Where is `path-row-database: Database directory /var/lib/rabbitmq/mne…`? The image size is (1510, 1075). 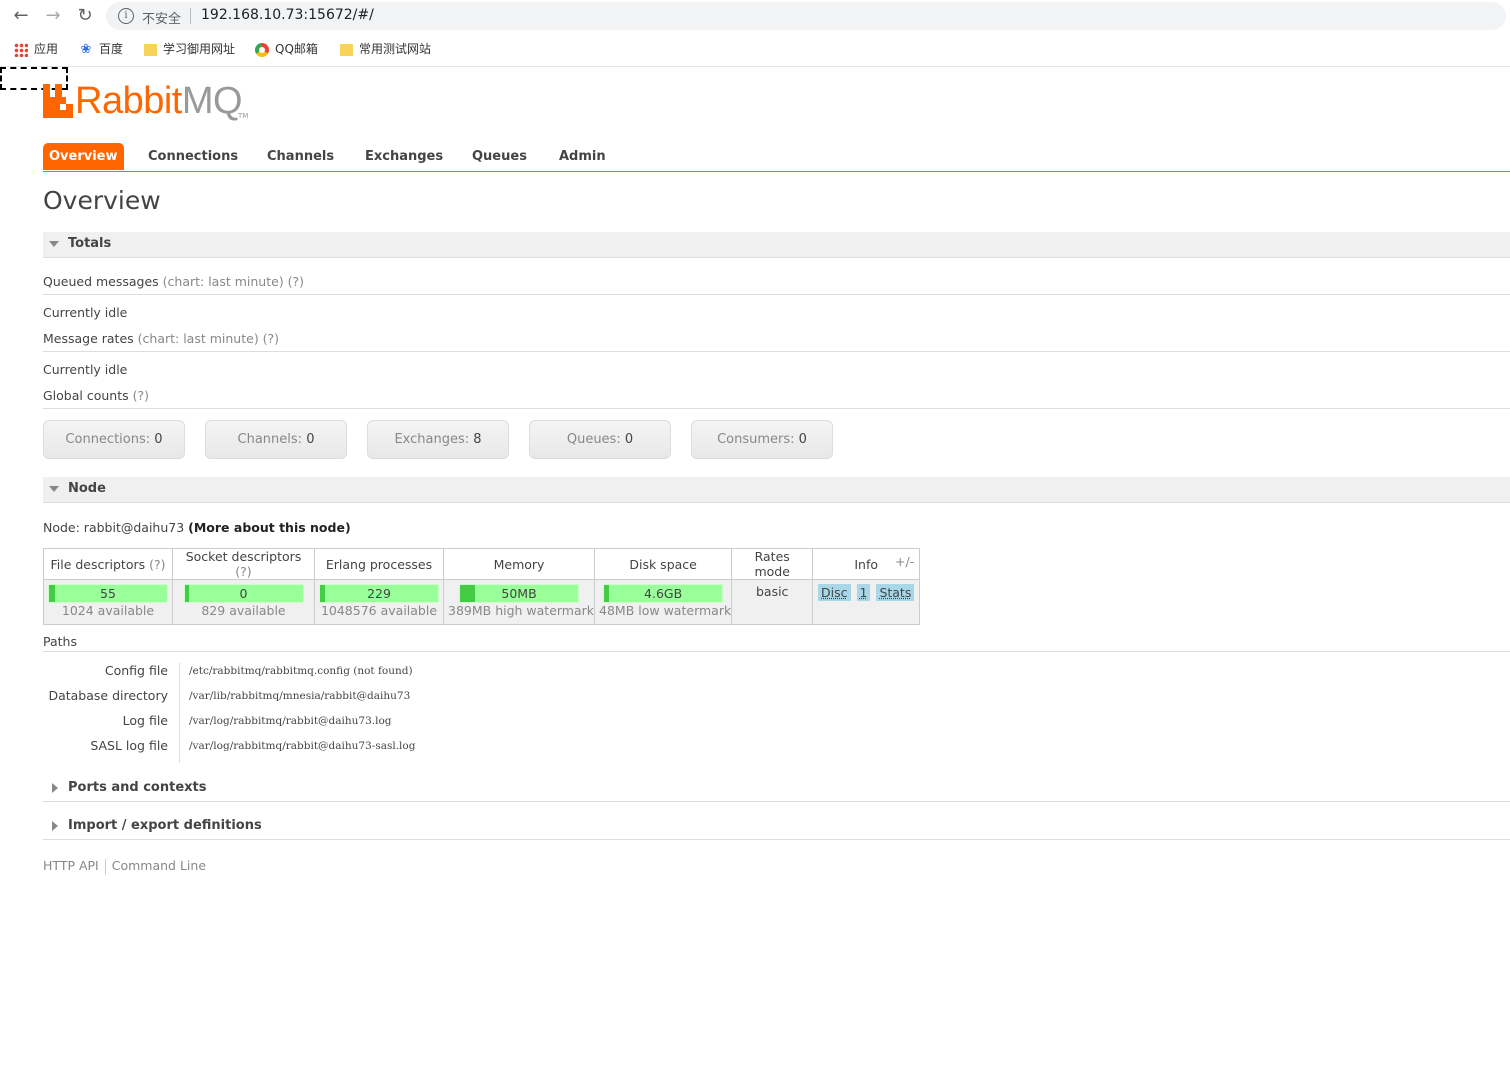
path-row-database: Database directory /var/lib/rabbitmq/mne… is located at coordinates (293, 700).